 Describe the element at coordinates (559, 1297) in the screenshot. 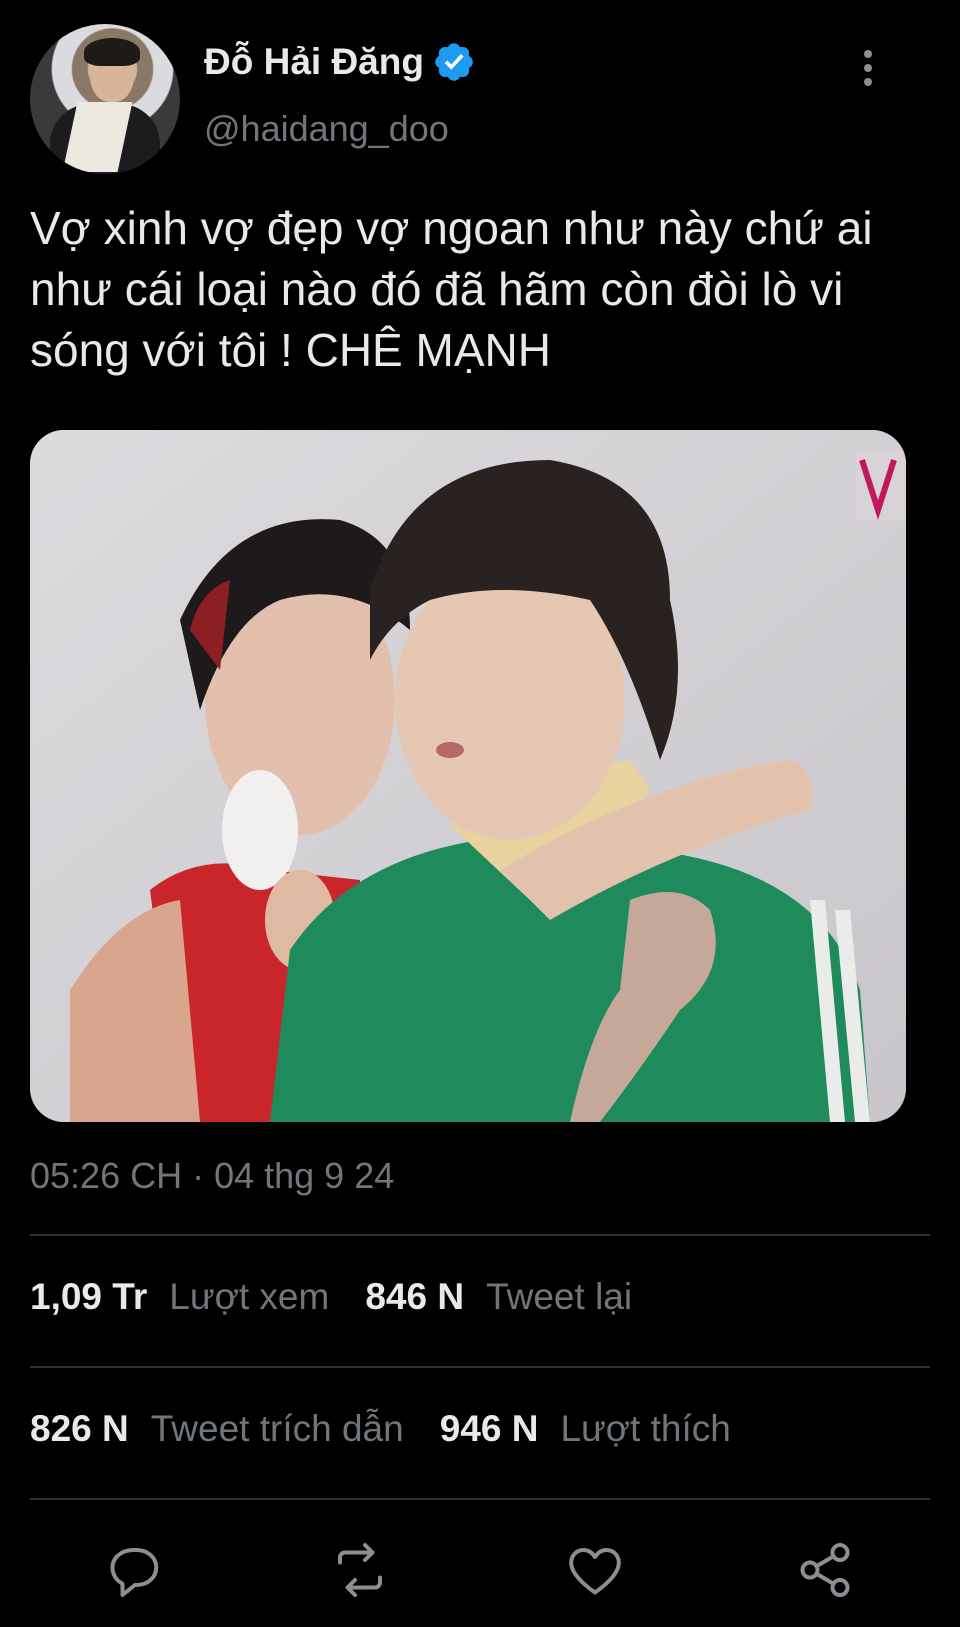

I see `retweets-label: Tweet lại` at that location.